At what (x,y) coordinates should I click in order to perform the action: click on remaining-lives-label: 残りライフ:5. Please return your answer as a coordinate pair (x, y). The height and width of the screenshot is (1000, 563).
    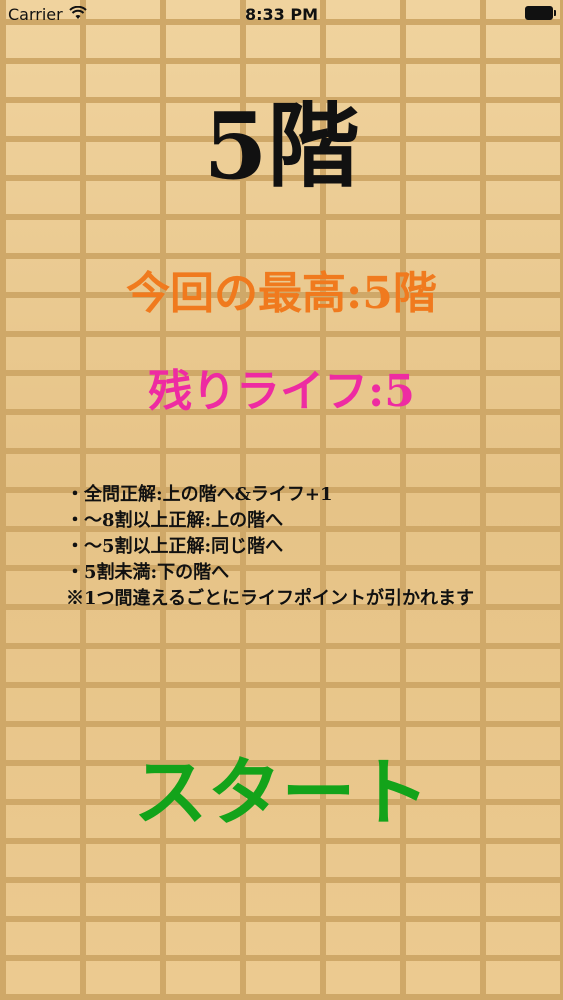
    Looking at the image, I should click on (281, 391).